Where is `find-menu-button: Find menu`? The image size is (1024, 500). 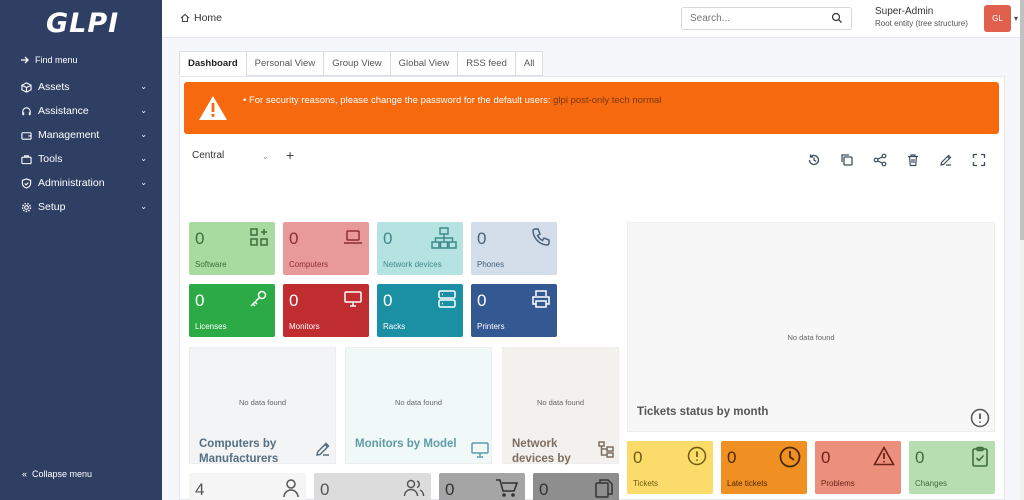 find-menu-button: Find menu is located at coordinates (49, 60).